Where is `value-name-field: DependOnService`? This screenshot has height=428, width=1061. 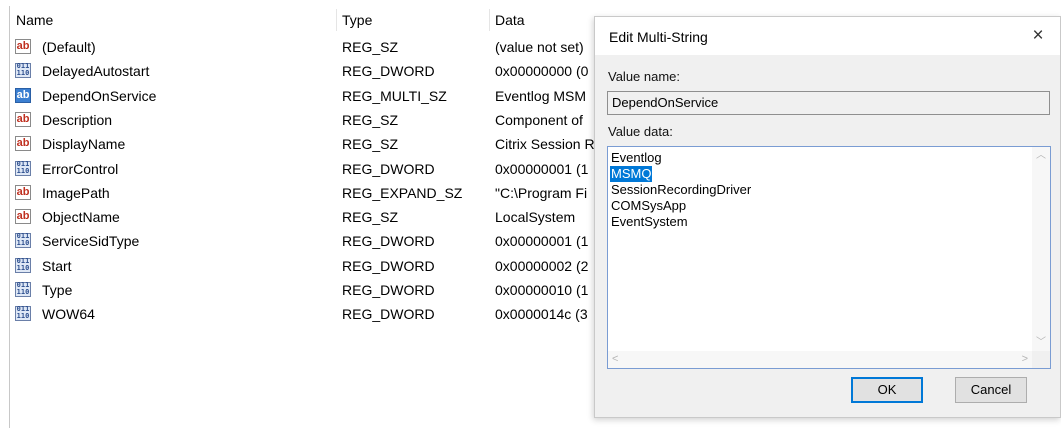 value-name-field: DependOnService is located at coordinates (734, 103).